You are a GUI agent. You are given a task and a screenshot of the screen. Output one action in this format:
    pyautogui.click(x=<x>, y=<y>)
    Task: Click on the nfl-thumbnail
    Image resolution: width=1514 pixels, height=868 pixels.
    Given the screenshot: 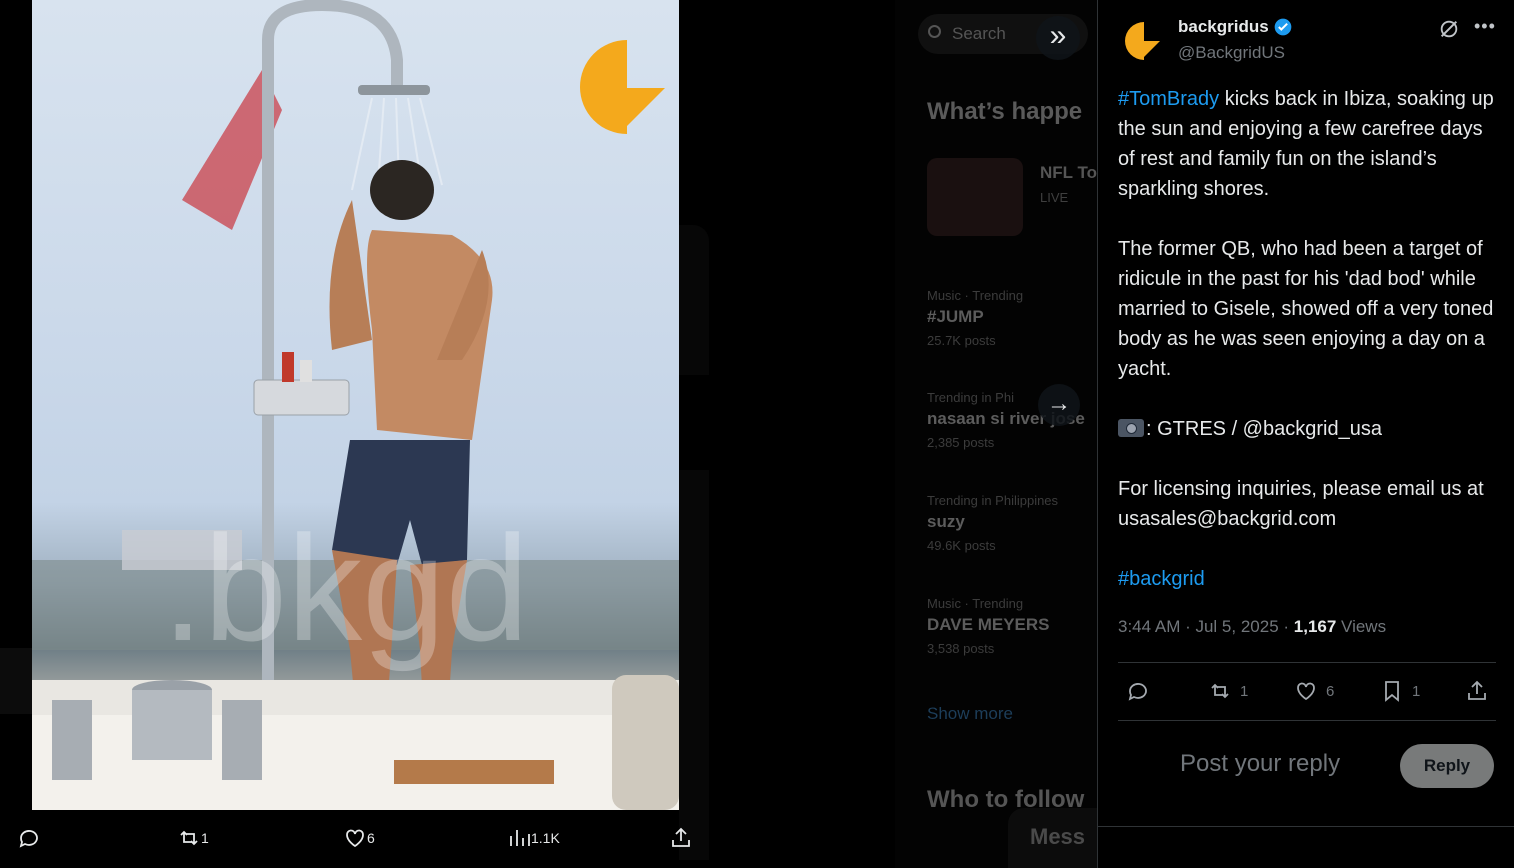 What is the action you would take?
    pyautogui.click(x=975, y=197)
    